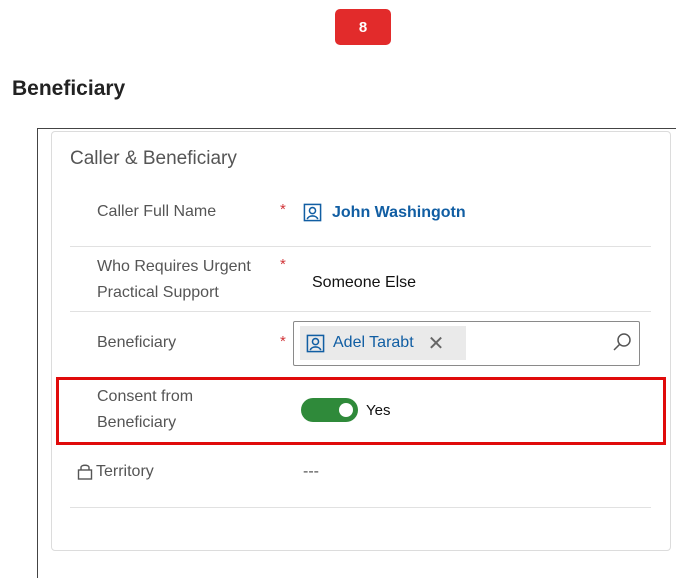  I want to click on section-heading: Beneficiary, so click(69, 88).